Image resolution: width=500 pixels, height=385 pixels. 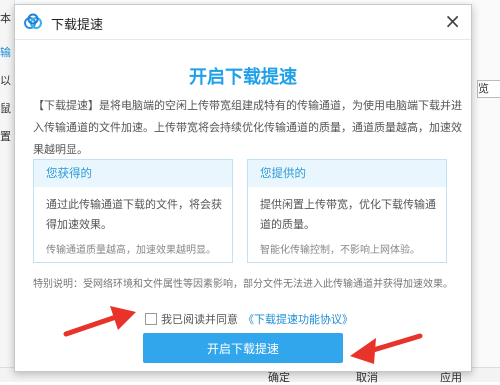 What do you see at coordinates (5, 80) in the screenshot?
I see `background-glyph: 以` at bounding box center [5, 80].